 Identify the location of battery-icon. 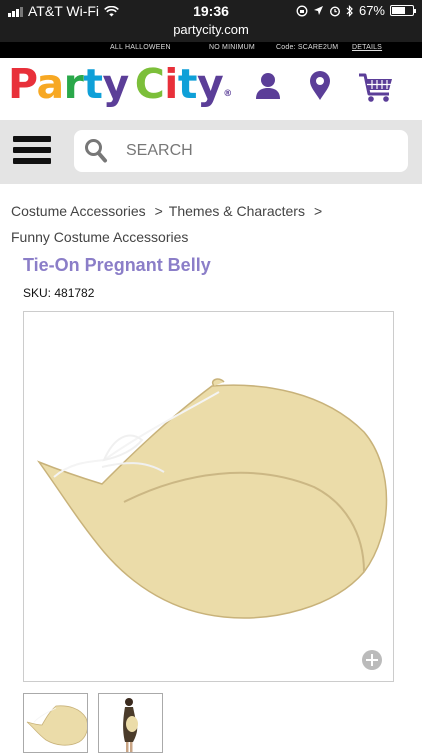
(403, 10).